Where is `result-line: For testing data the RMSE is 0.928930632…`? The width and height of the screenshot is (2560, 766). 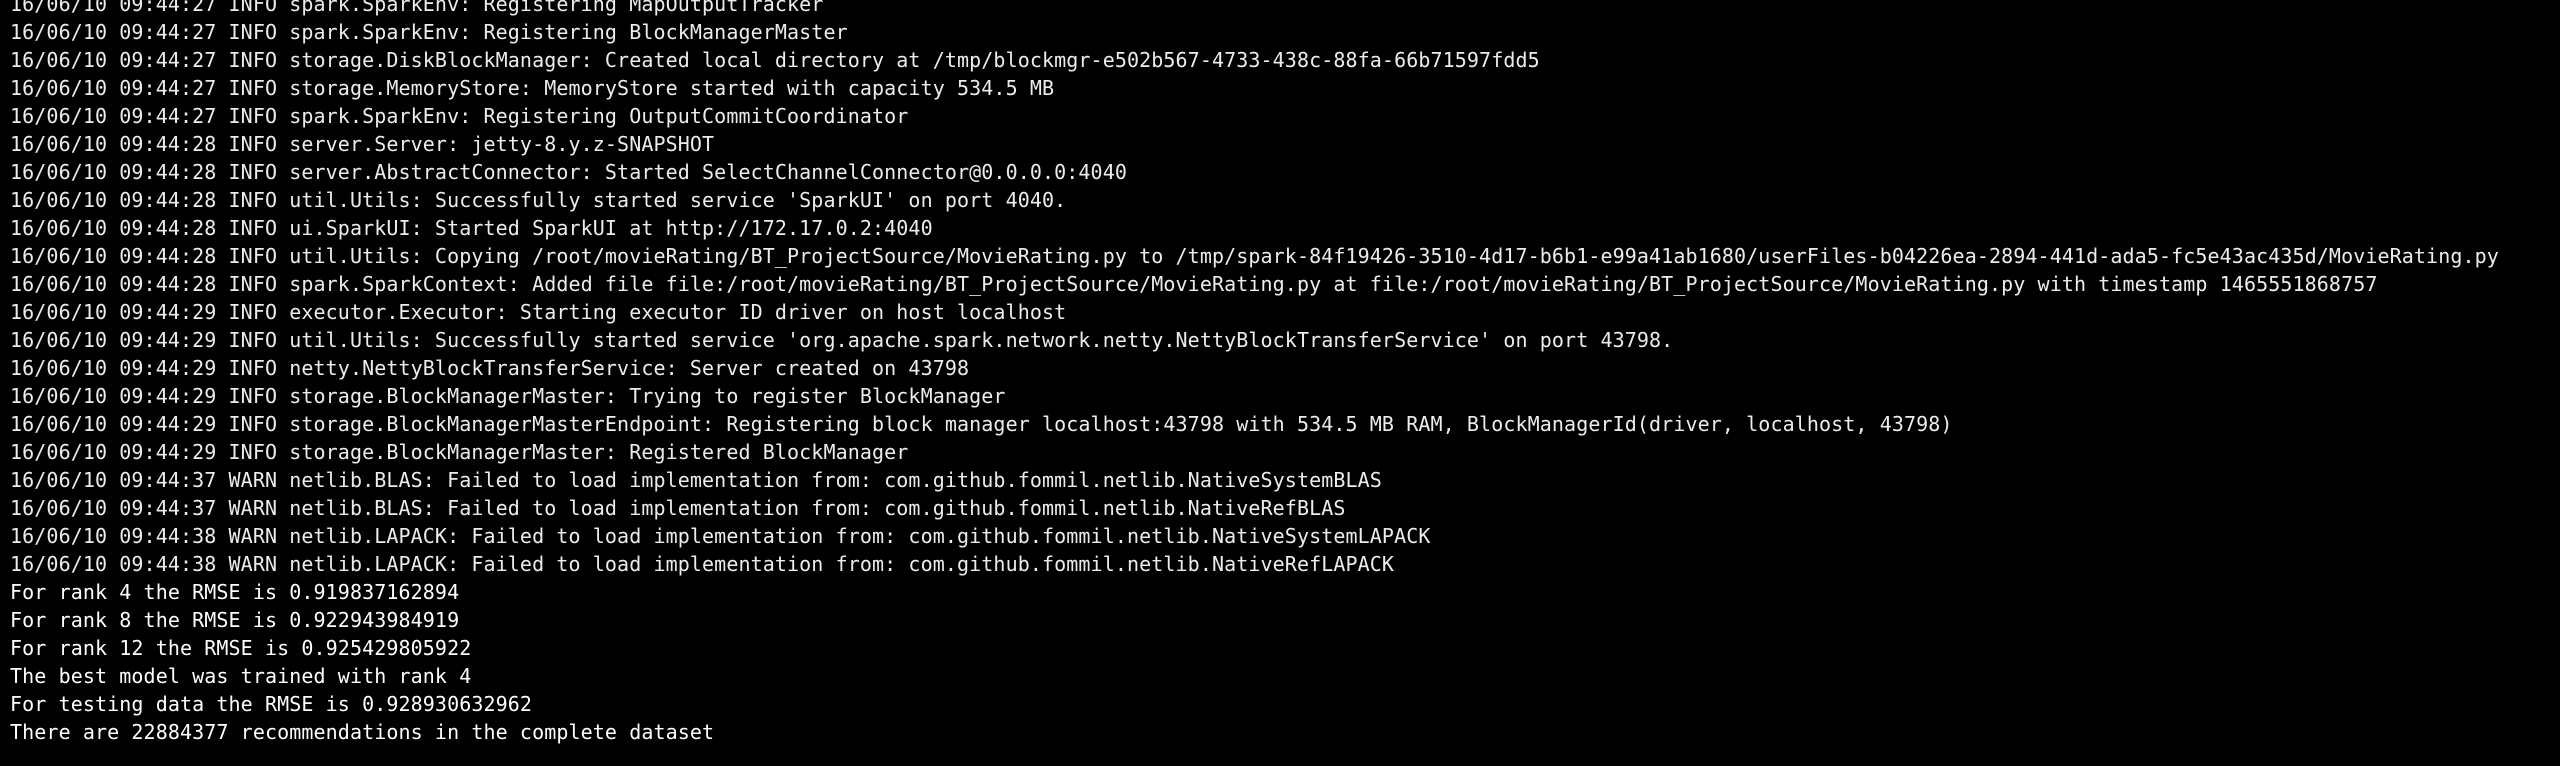
result-line: For testing data the RMSE is 0.928930632… is located at coordinates (271, 704).